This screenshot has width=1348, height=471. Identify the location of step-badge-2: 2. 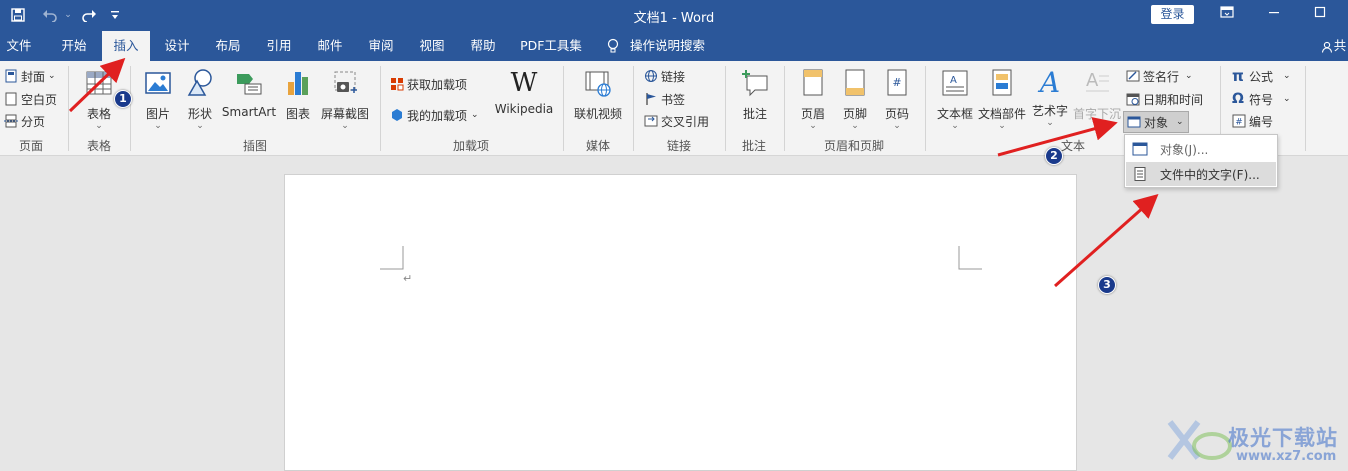
(1054, 156).